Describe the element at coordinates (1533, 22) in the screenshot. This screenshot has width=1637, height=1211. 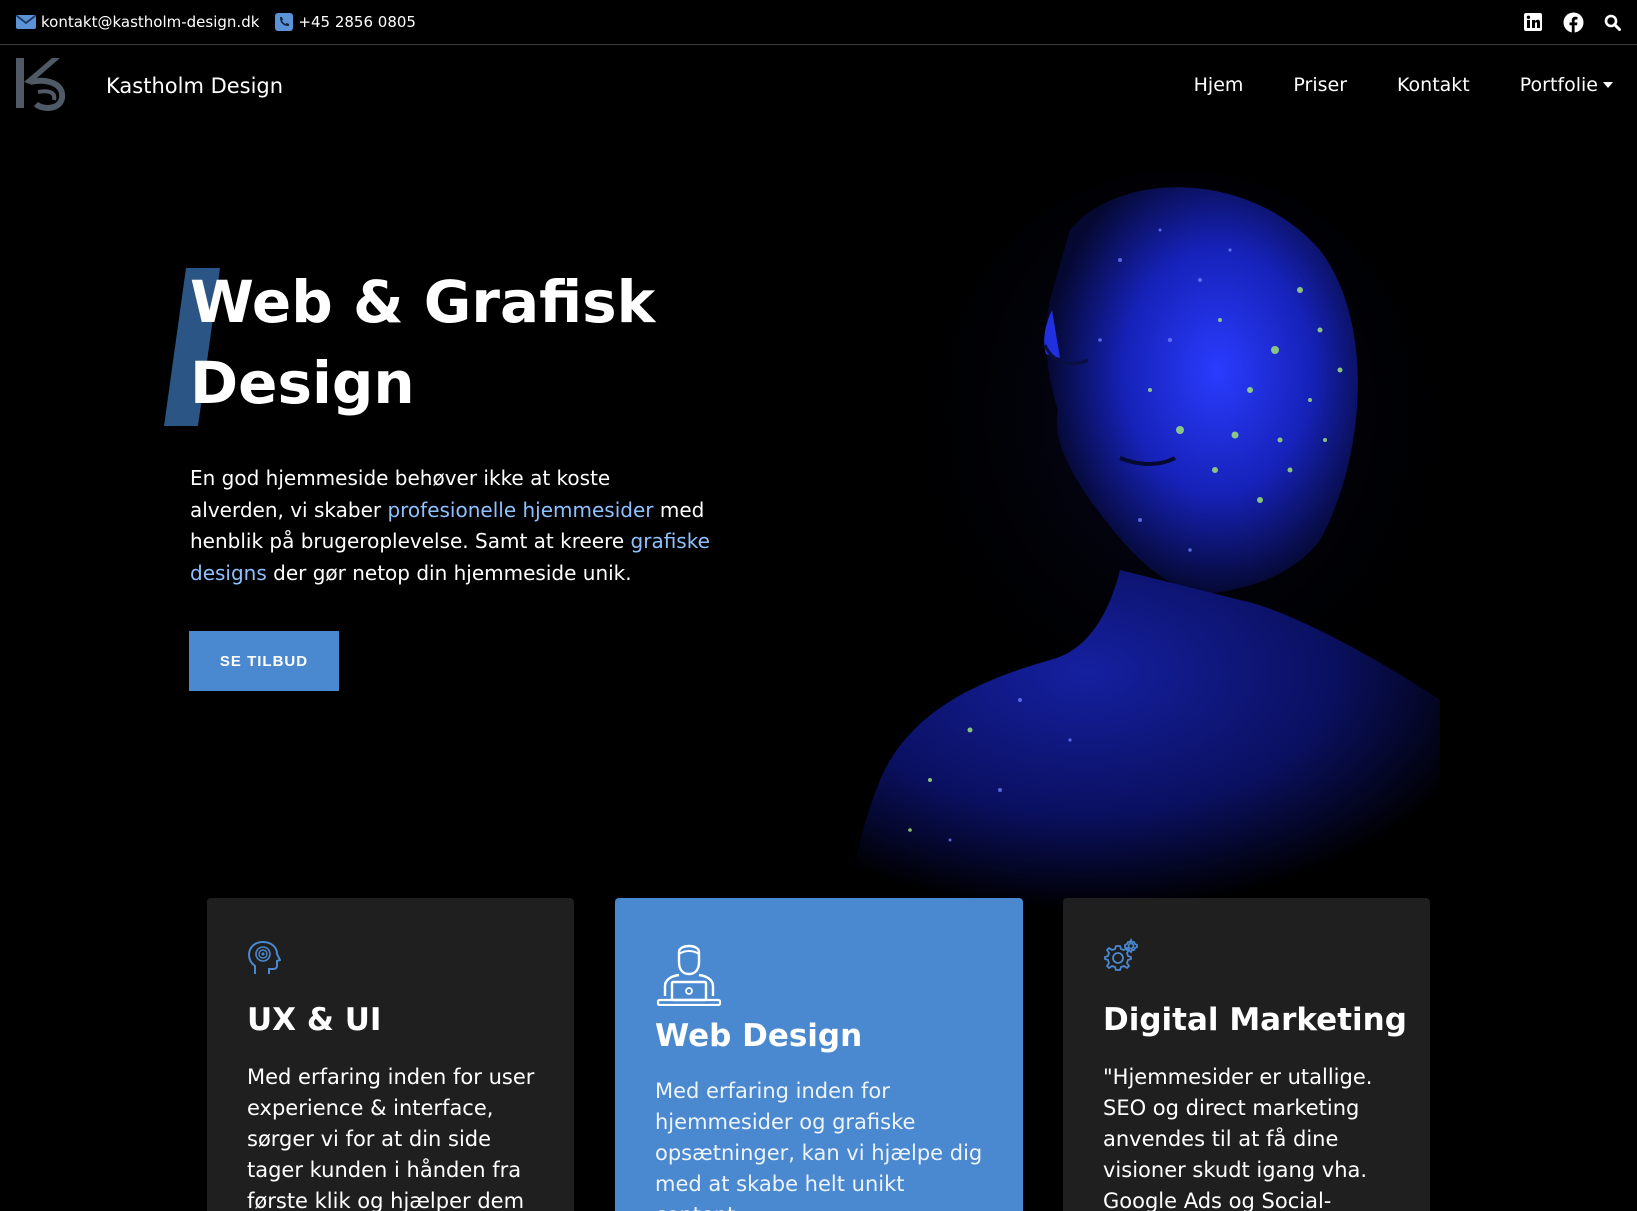
I see `linkedin-icon` at that location.